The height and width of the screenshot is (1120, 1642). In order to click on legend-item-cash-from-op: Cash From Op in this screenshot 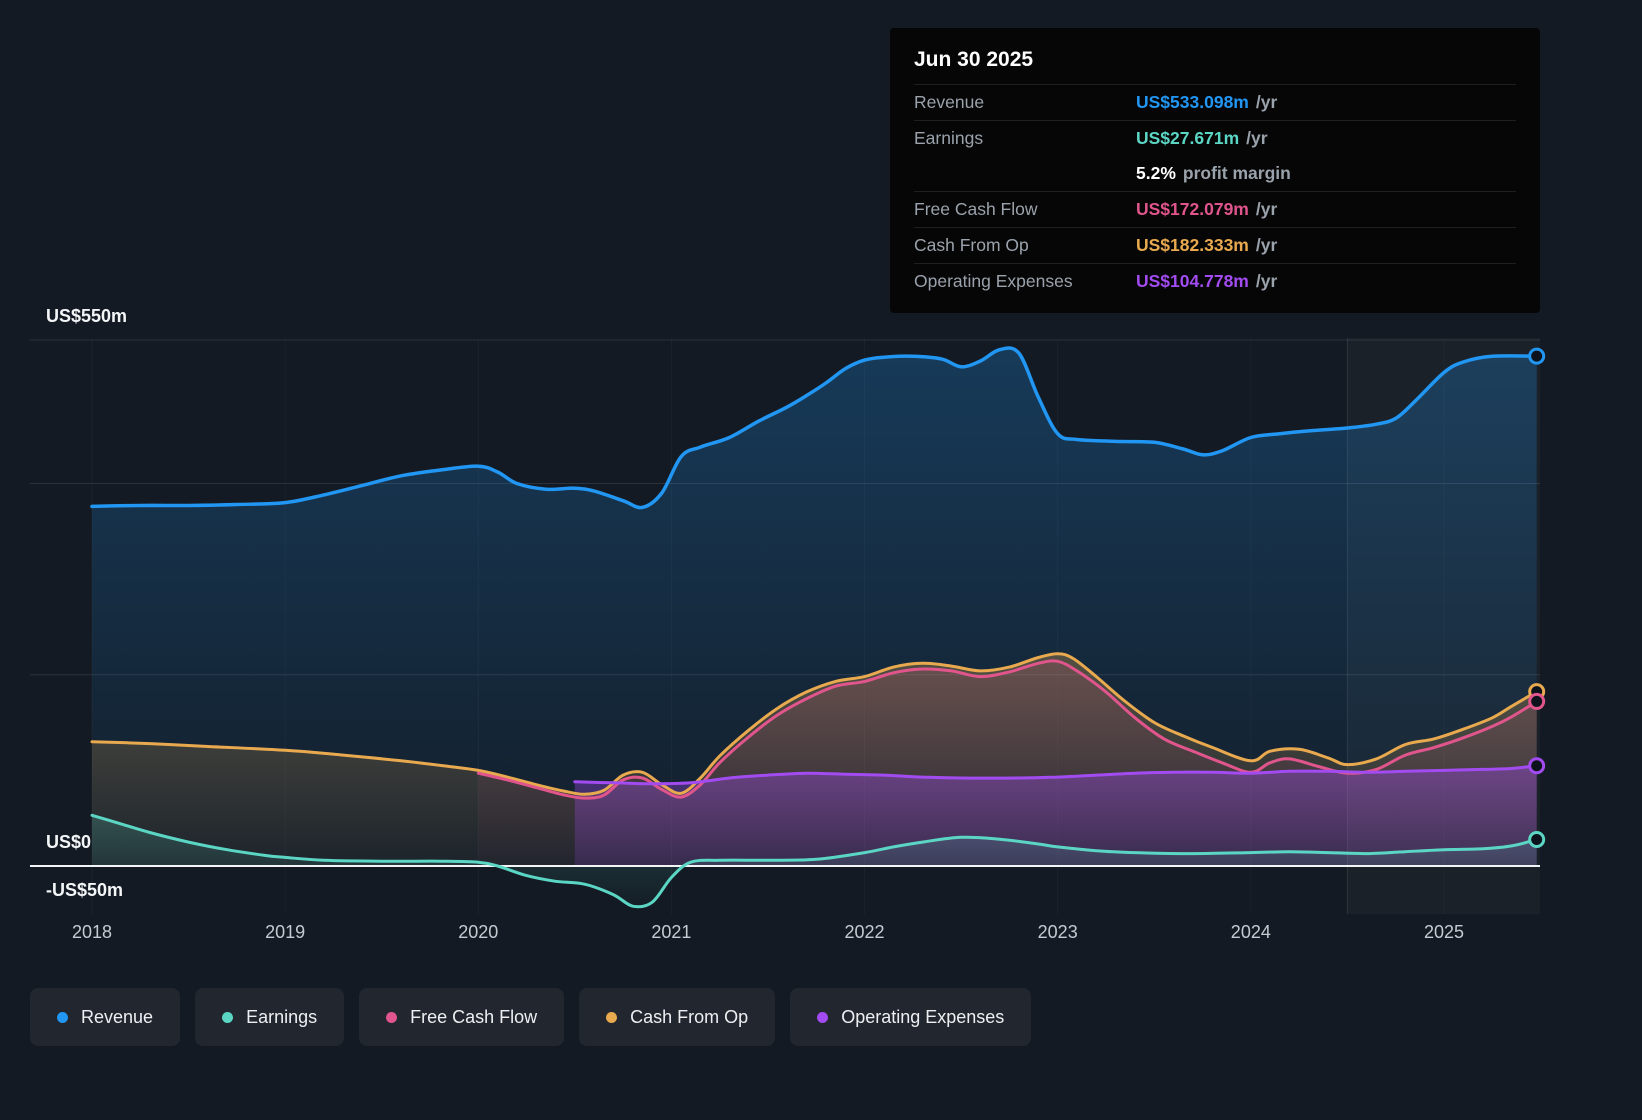, I will do `click(677, 1017)`.